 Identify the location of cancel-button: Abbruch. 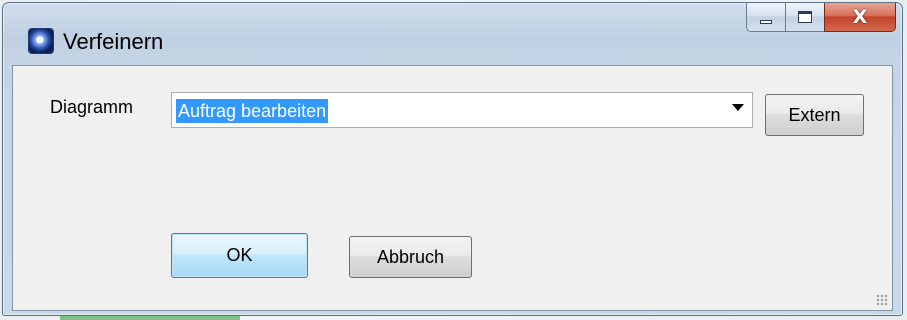
(410, 257).